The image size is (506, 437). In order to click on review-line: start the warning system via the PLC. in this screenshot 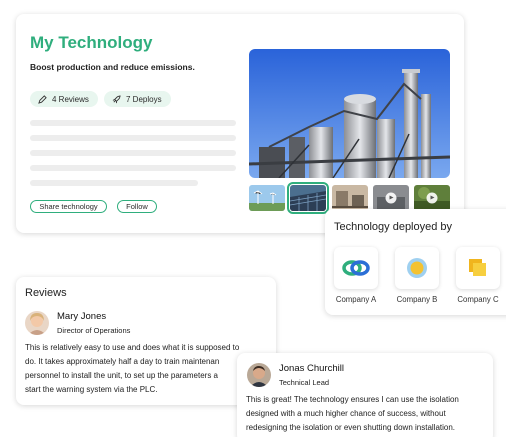, I will do `click(91, 389)`.